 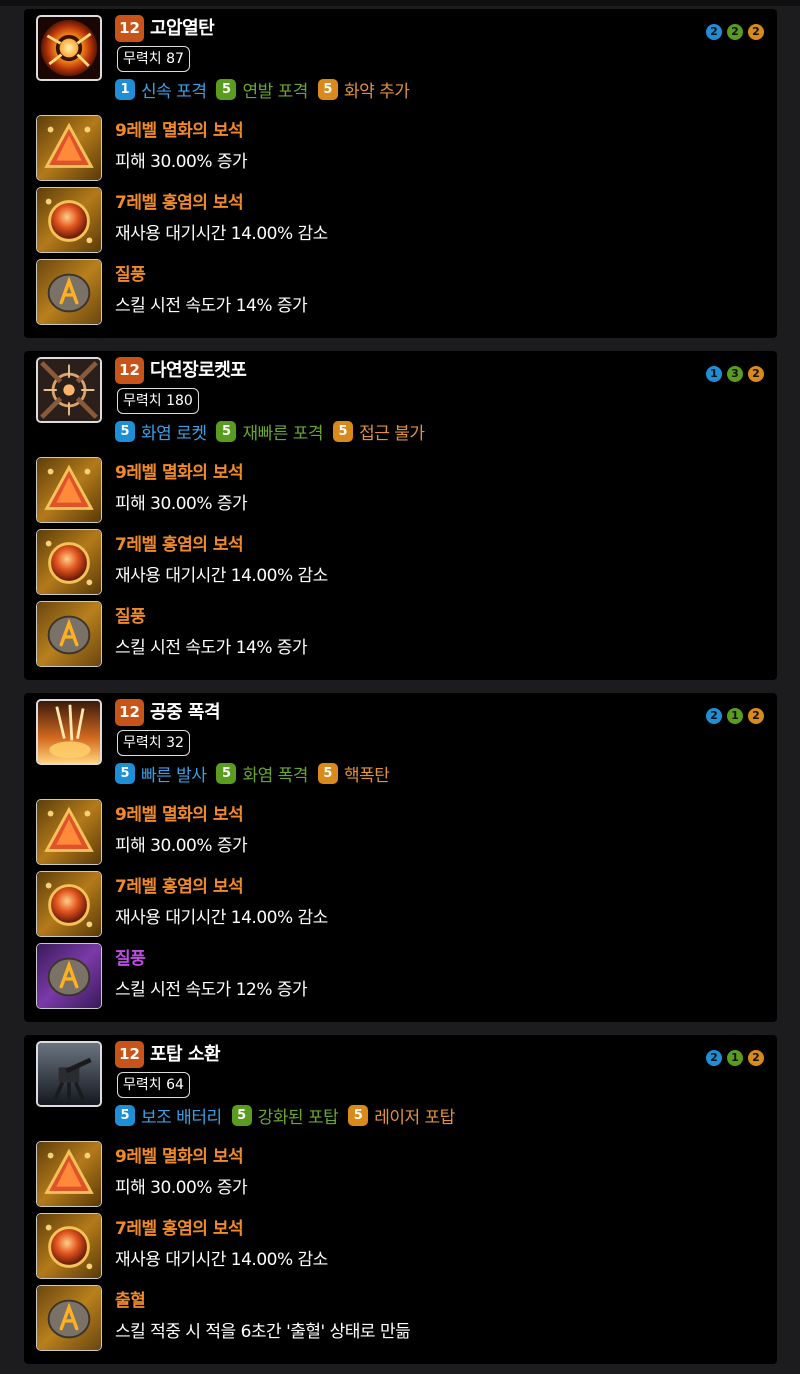 I want to click on rune-row: 출혈 스킬 적중 시 적을 6초간 '출혈' 상태로 만듦, so click(x=396, y=1318).